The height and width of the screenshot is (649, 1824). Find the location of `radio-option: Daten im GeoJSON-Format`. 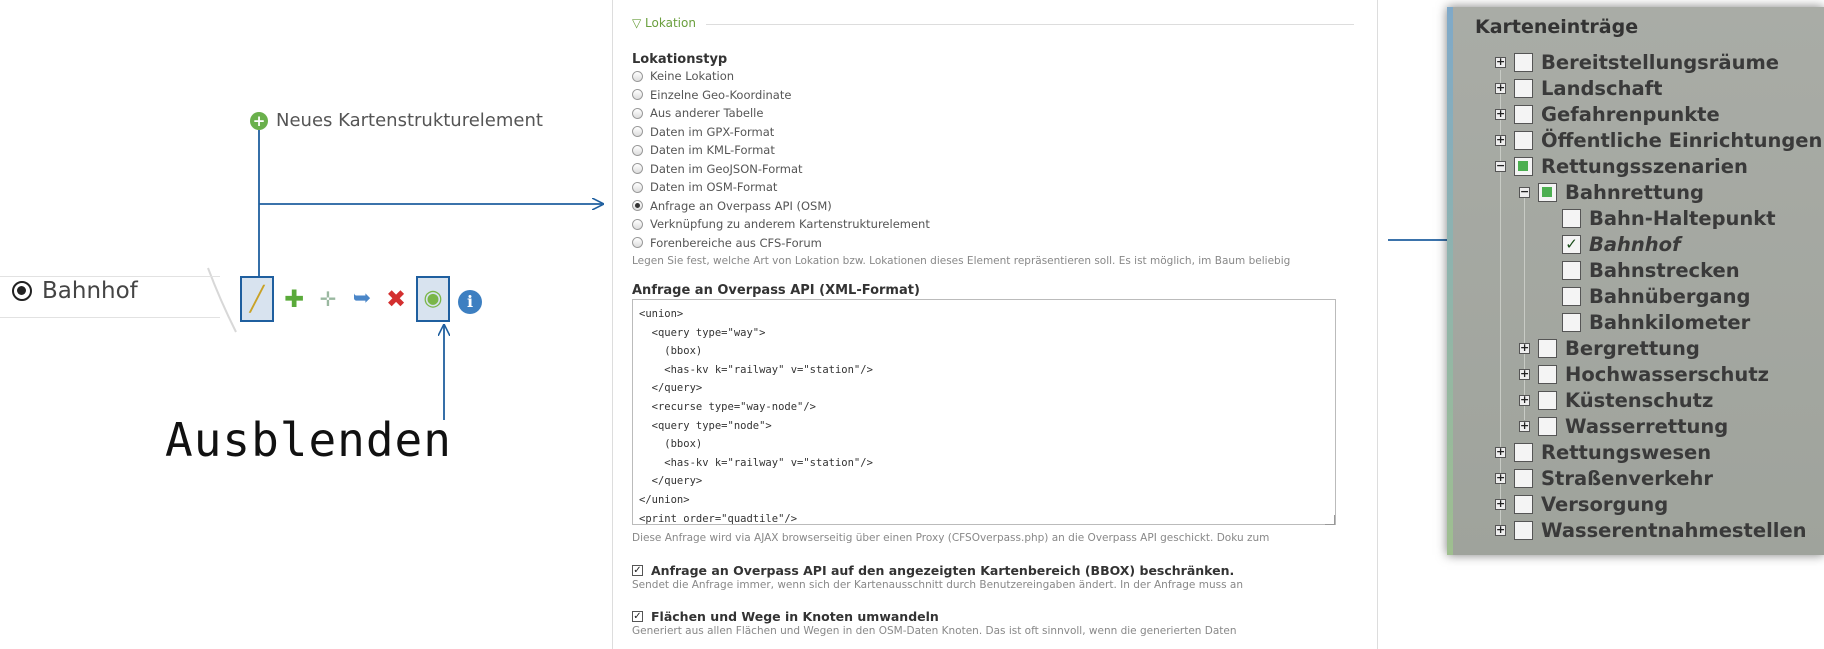

radio-option: Daten im GeoJSON-Format is located at coordinates (781, 169).